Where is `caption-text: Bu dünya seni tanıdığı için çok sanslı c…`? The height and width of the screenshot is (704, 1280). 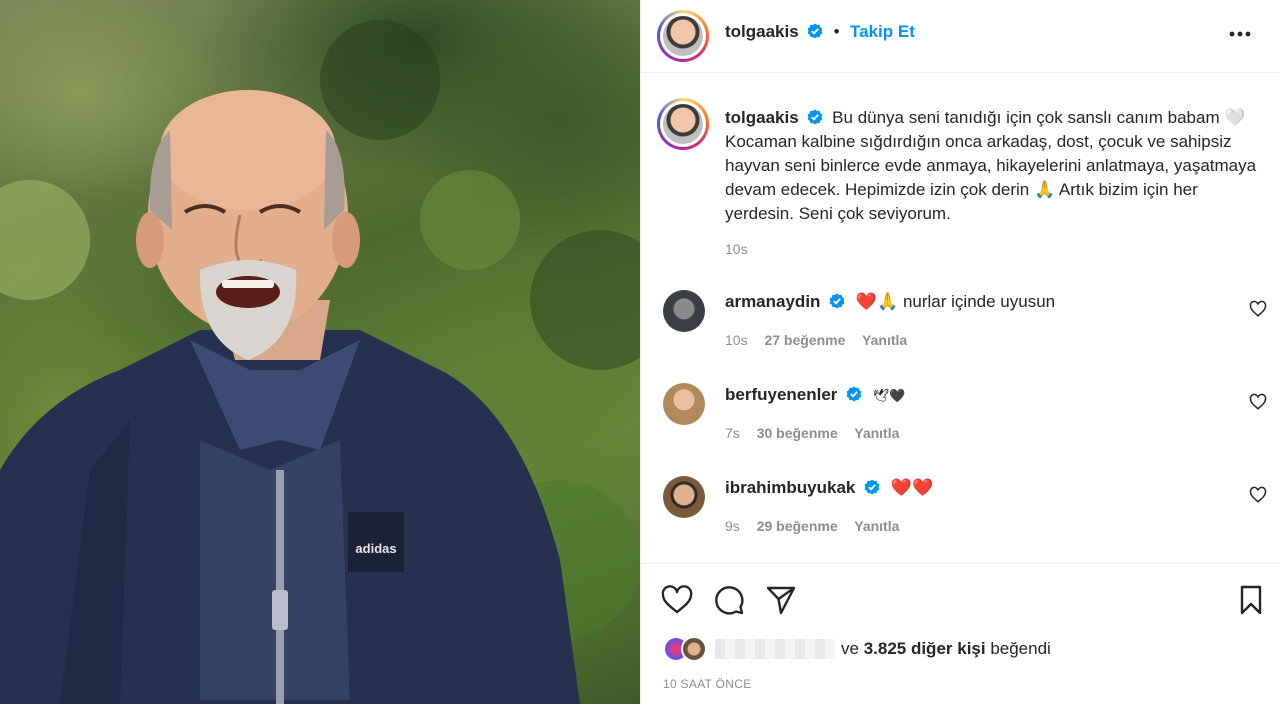
caption-text: Bu dünya seni tanıdığı için çok sanslı c… is located at coordinates (991, 165).